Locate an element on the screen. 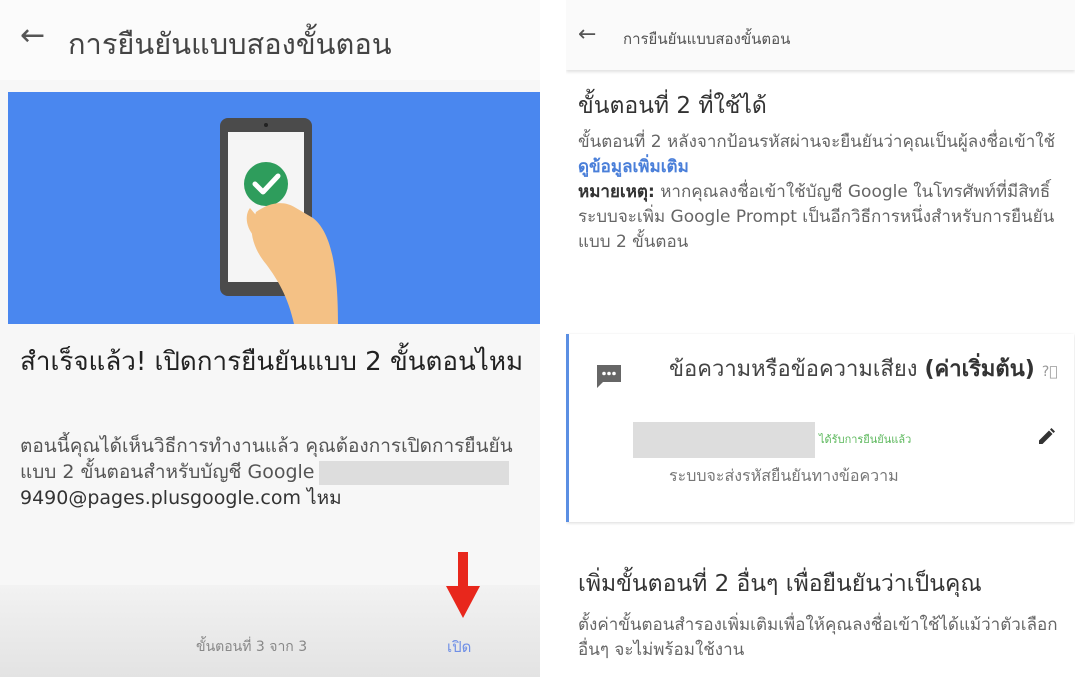 The height and width of the screenshot is (677, 1075). account-email: 9490@pages.plusgoogle.com ไหม is located at coordinates (181, 498).